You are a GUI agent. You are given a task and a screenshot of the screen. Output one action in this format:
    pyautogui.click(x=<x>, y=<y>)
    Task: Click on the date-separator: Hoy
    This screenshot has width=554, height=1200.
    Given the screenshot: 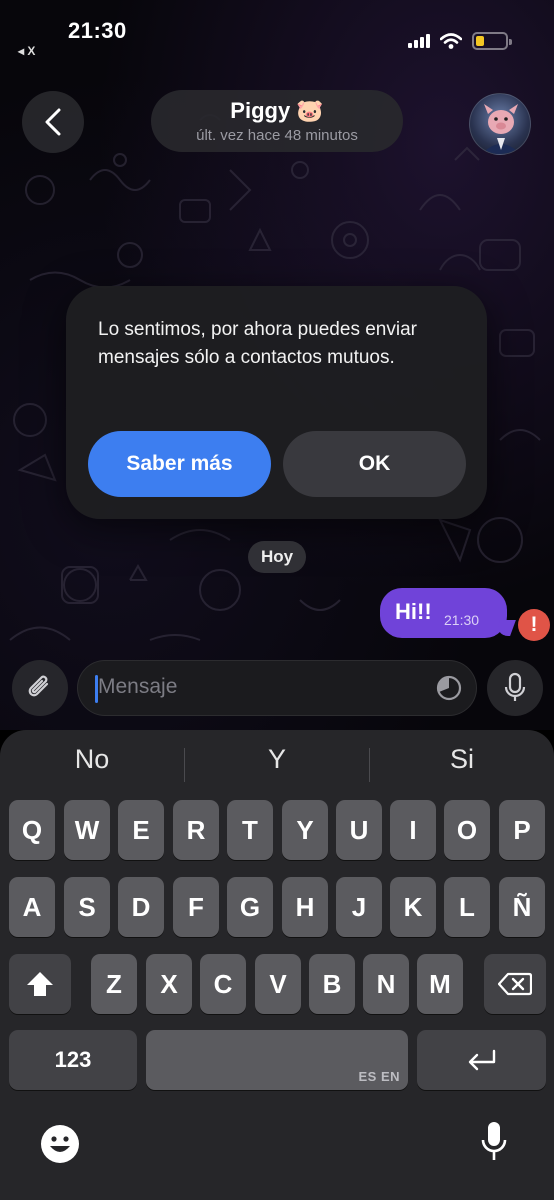 What is the action you would take?
    pyautogui.click(x=277, y=557)
    